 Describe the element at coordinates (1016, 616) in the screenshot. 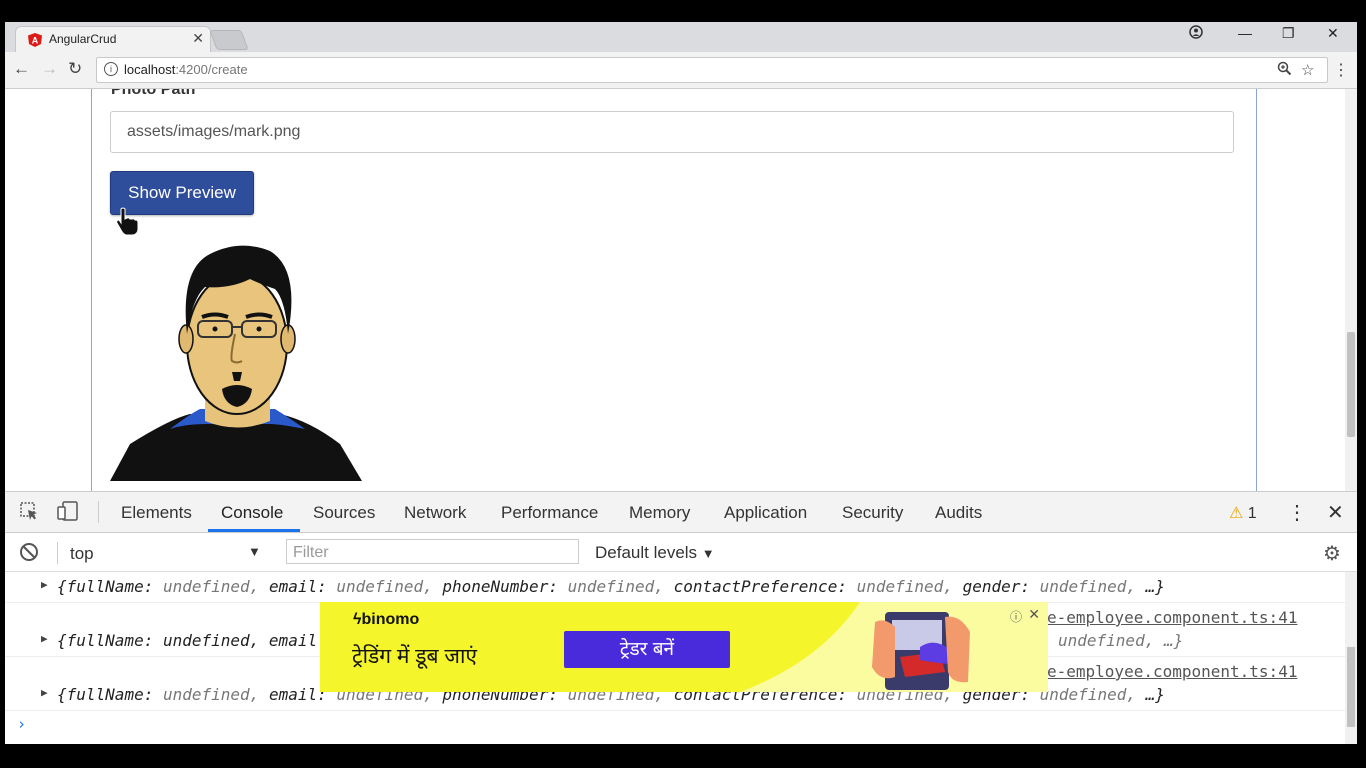

I see `ad-info-icon: ⓘ` at that location.